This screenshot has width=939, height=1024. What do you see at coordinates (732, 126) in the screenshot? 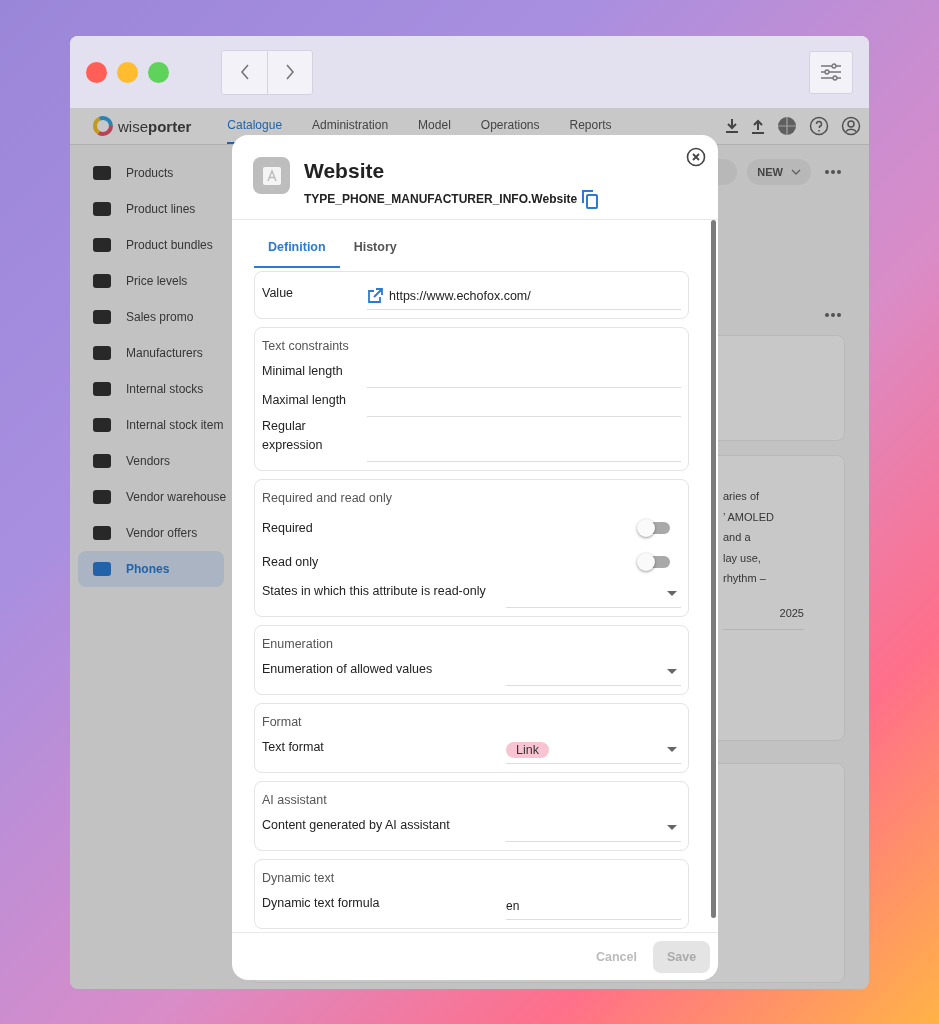
I see `download-icon` at bounding box center [732, 126].